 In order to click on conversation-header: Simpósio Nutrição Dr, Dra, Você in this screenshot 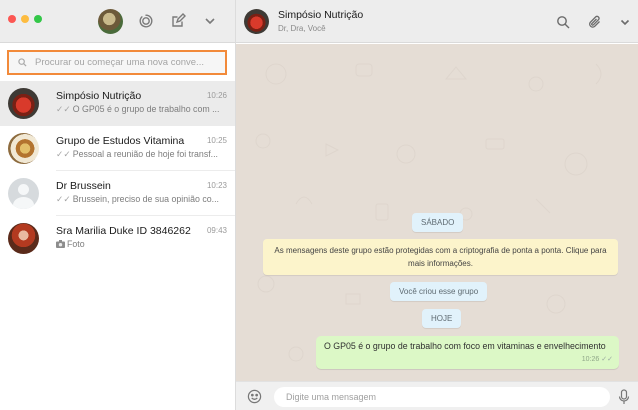, I will do `click(437, 21)`.